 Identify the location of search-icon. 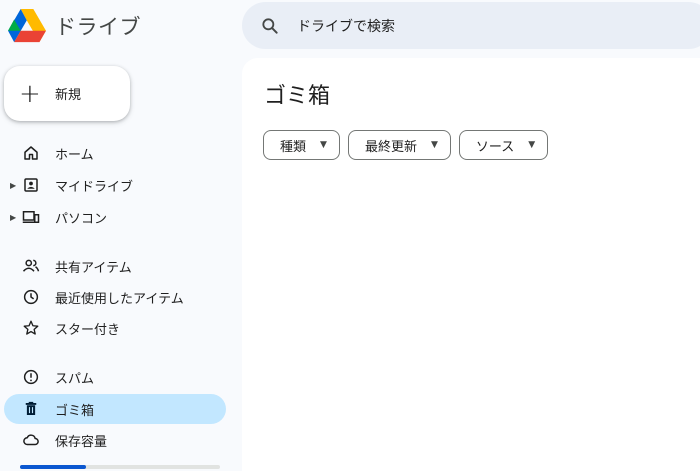
(270, 26).